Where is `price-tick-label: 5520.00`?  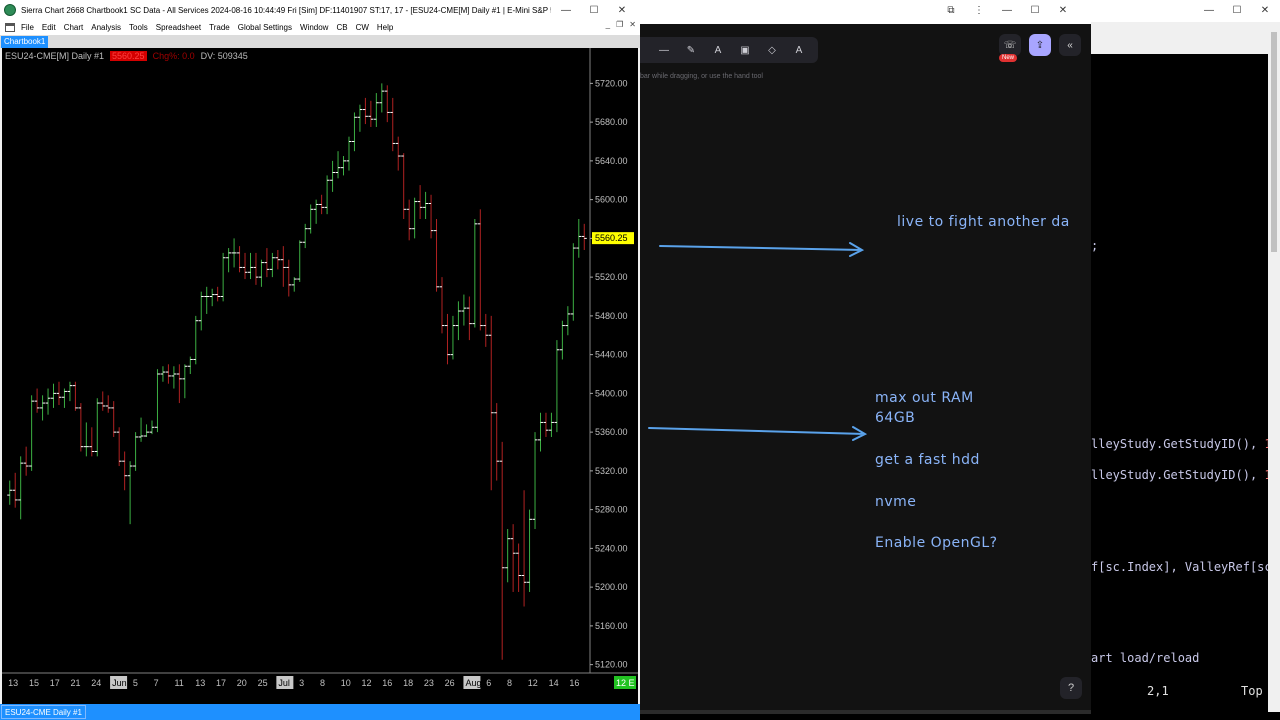 price-tick-label: 5520.00 is located at coordinates (611, 277).